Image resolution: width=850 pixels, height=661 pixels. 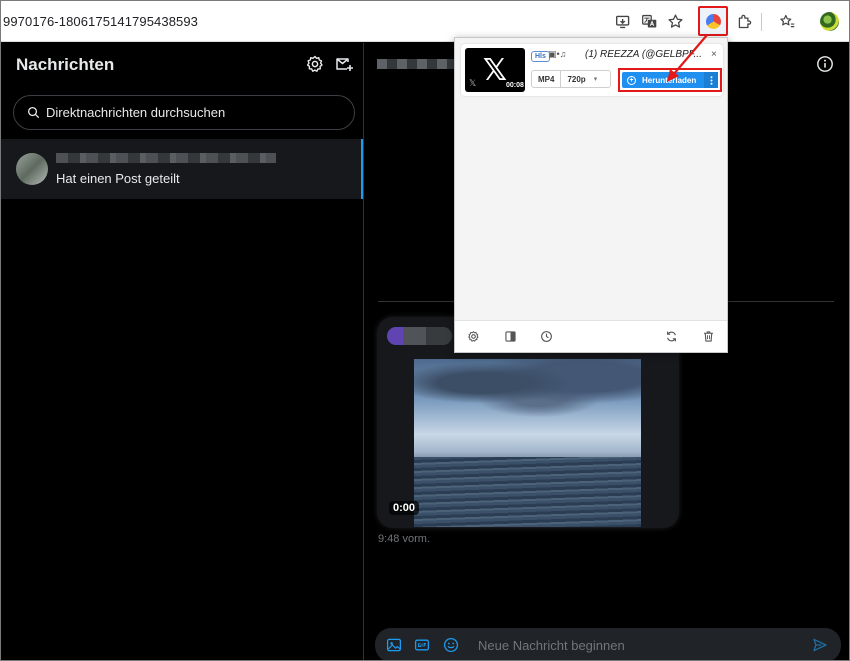 What do you see at coordinates (404, 508) in the screenshot?
I see `video-timestamp: 0:00` at bounding box center [404, 508].